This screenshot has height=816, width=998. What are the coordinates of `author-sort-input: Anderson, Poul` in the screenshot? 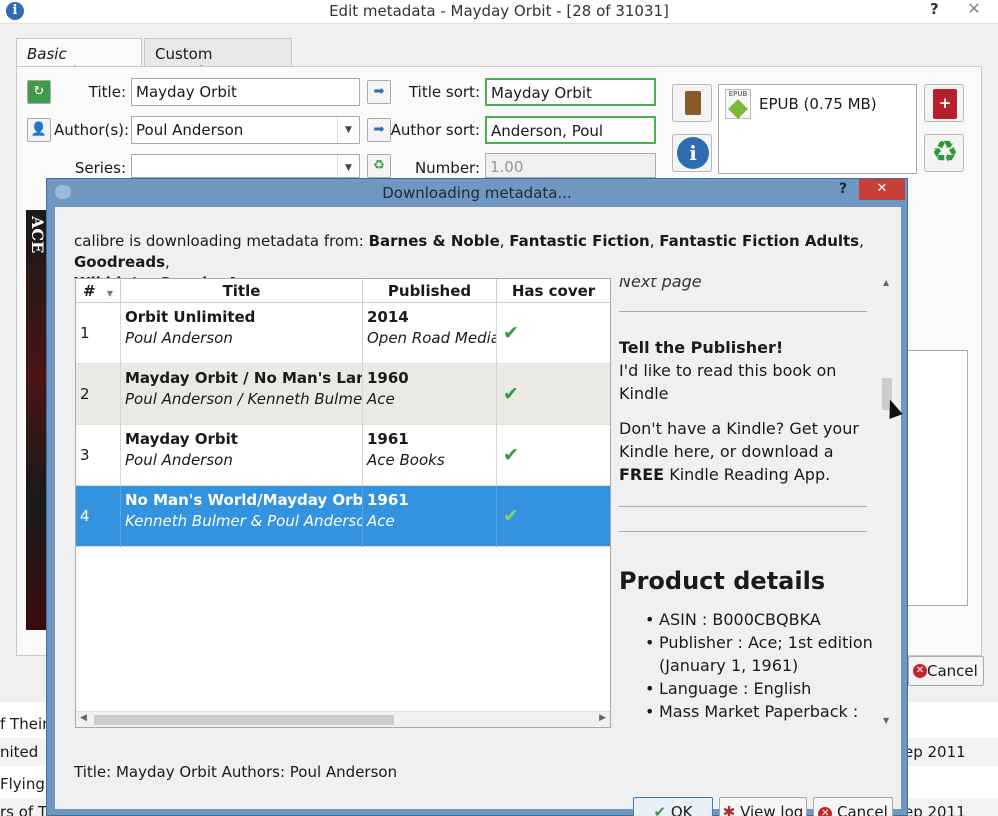 It's located at (570, 130).